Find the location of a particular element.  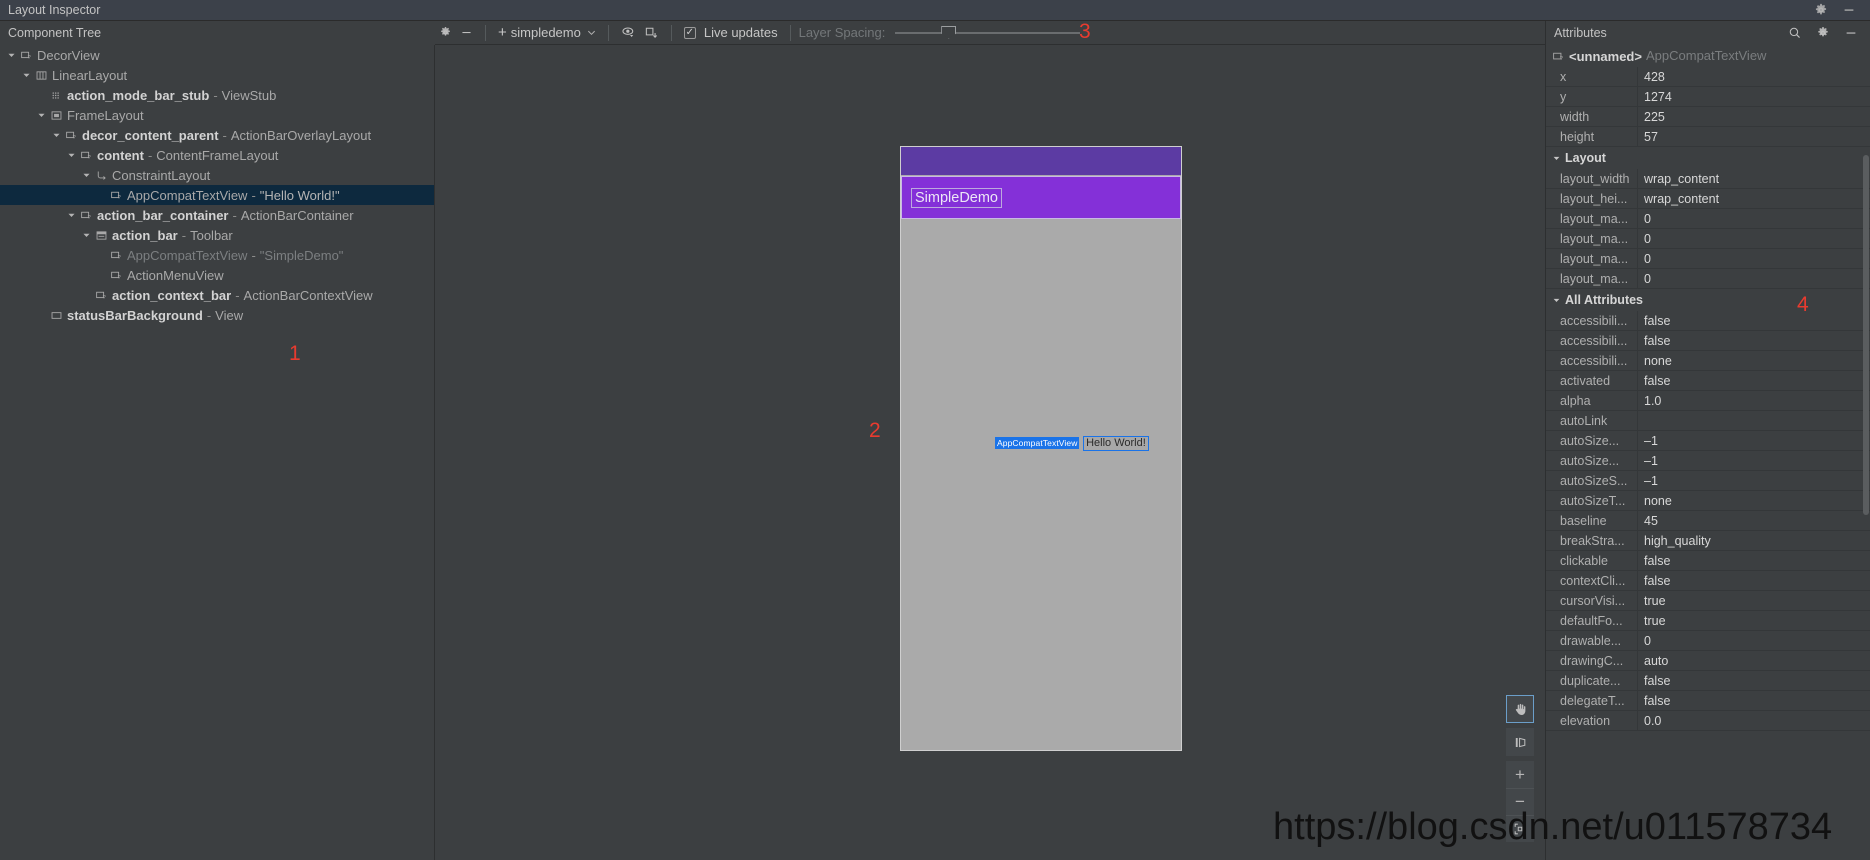

live-updates-checkbox: ✓ Live updates is located at coordinates (731, 32).